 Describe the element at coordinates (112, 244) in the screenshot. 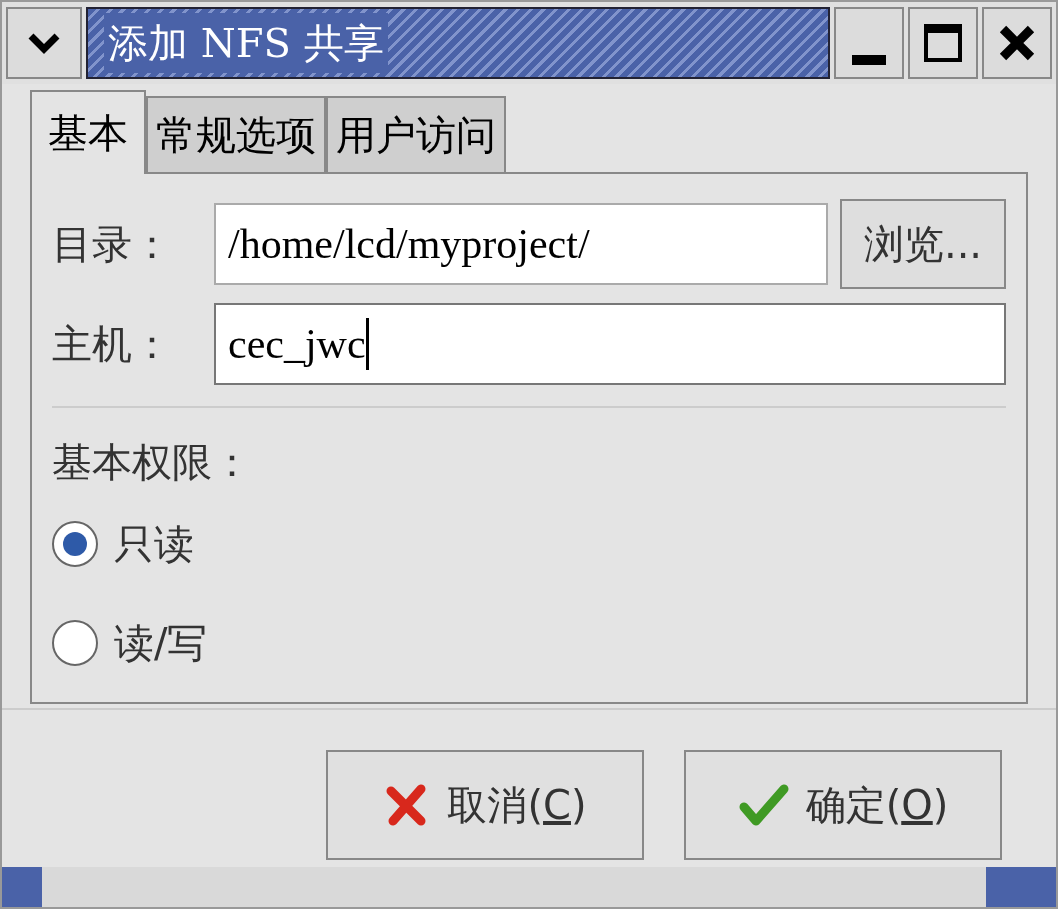

I see `field-label: 目录：` at that location.